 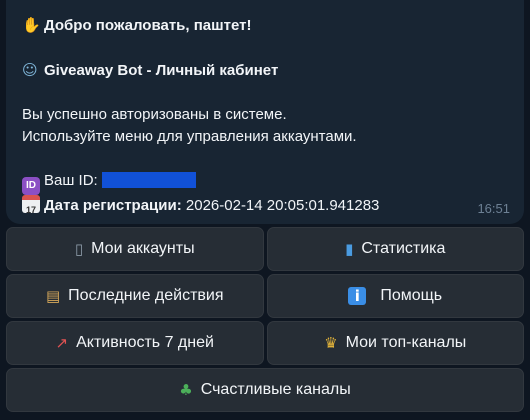 I want to click on lucky-channels-label: Счастливые каналы, so click(x=275, y=389).